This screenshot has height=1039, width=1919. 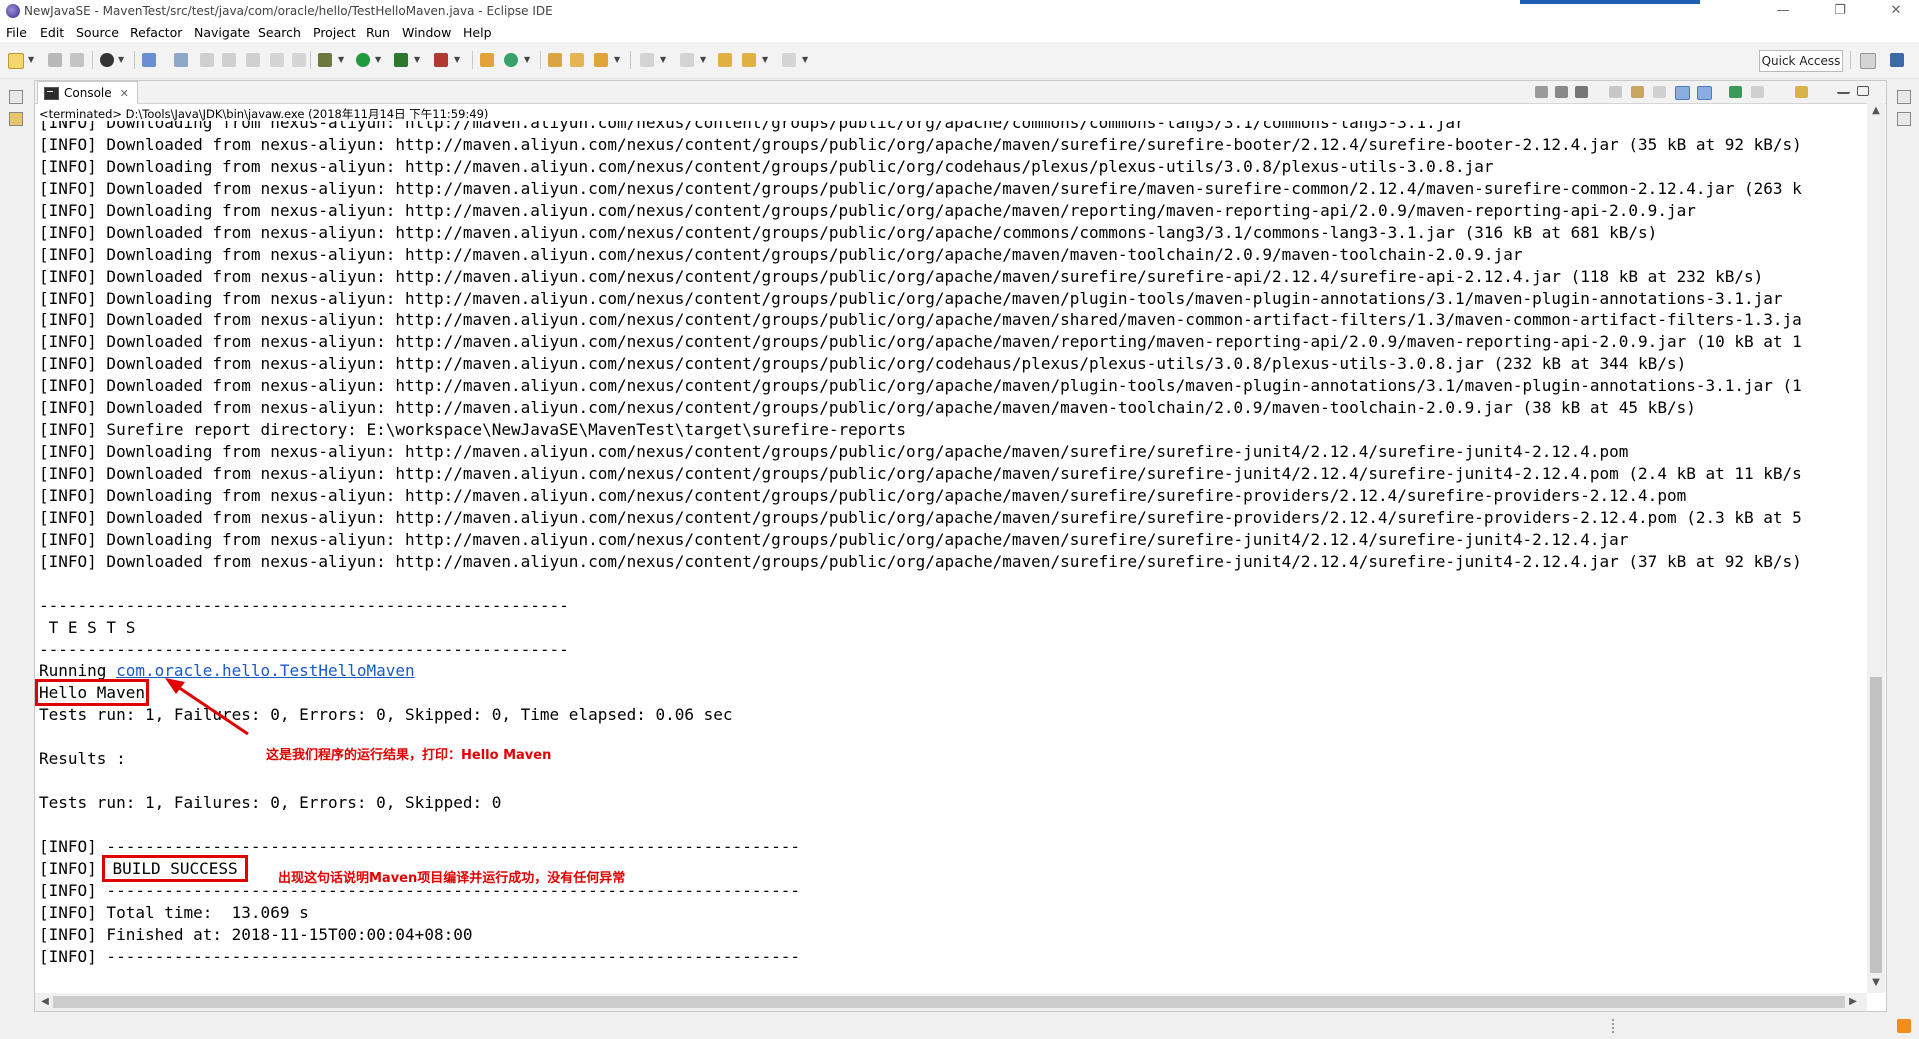 What do you see at coordinates (1615, 92) in the screenshot?
I see `clear-console-icon` at bounding box center [1615, 92].